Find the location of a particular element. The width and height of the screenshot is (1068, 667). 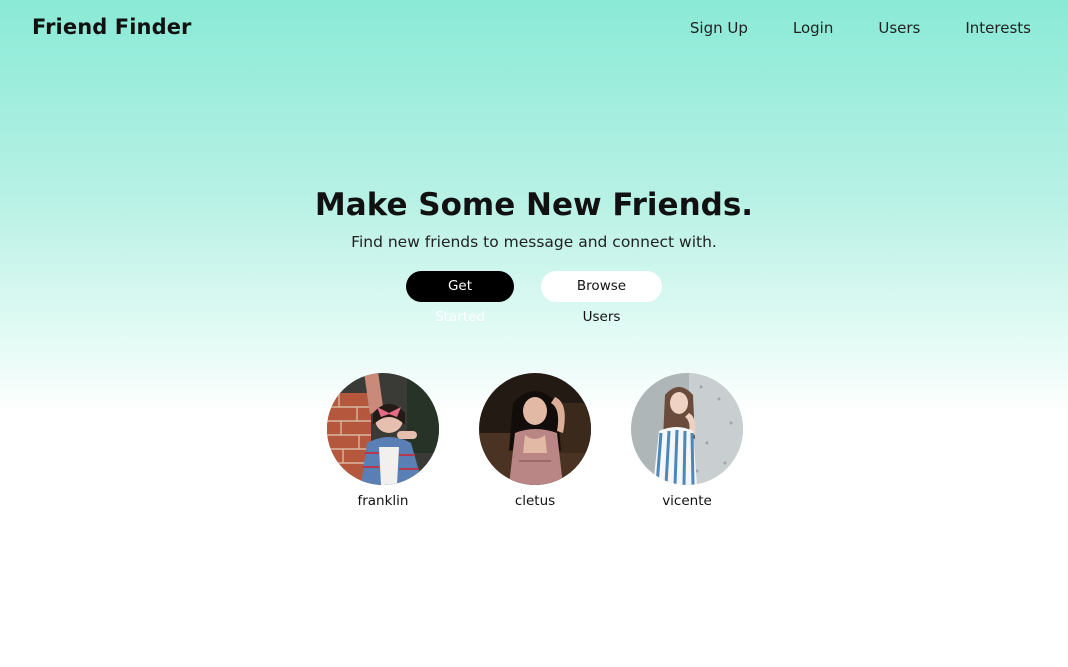

user-card-cletus: cletus is located at coordinates (535, 441).